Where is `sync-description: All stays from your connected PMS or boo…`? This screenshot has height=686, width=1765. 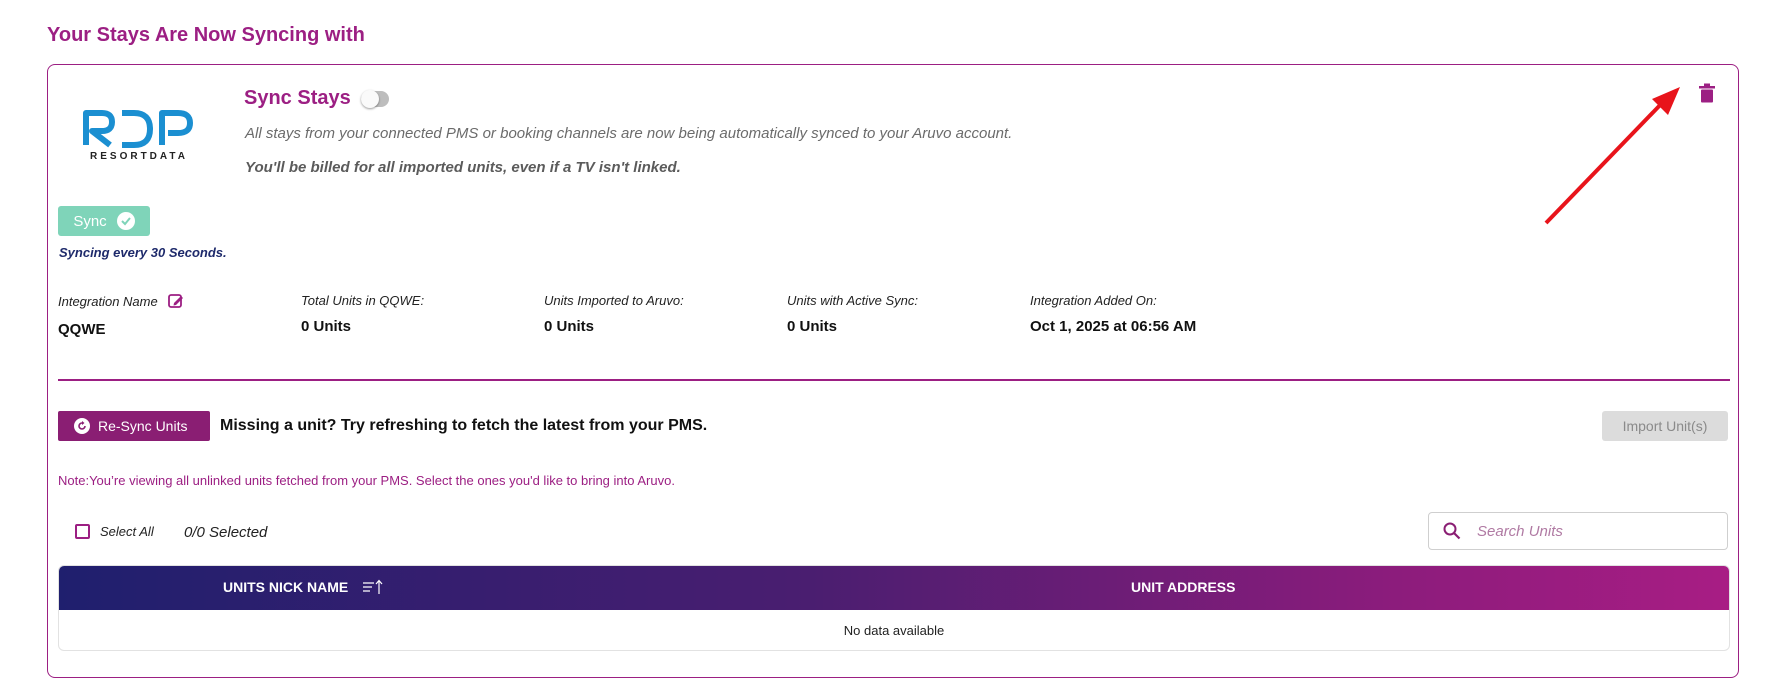 sync-description: All stays from your connected PMS or boo… is located at coordinates (629, 133).